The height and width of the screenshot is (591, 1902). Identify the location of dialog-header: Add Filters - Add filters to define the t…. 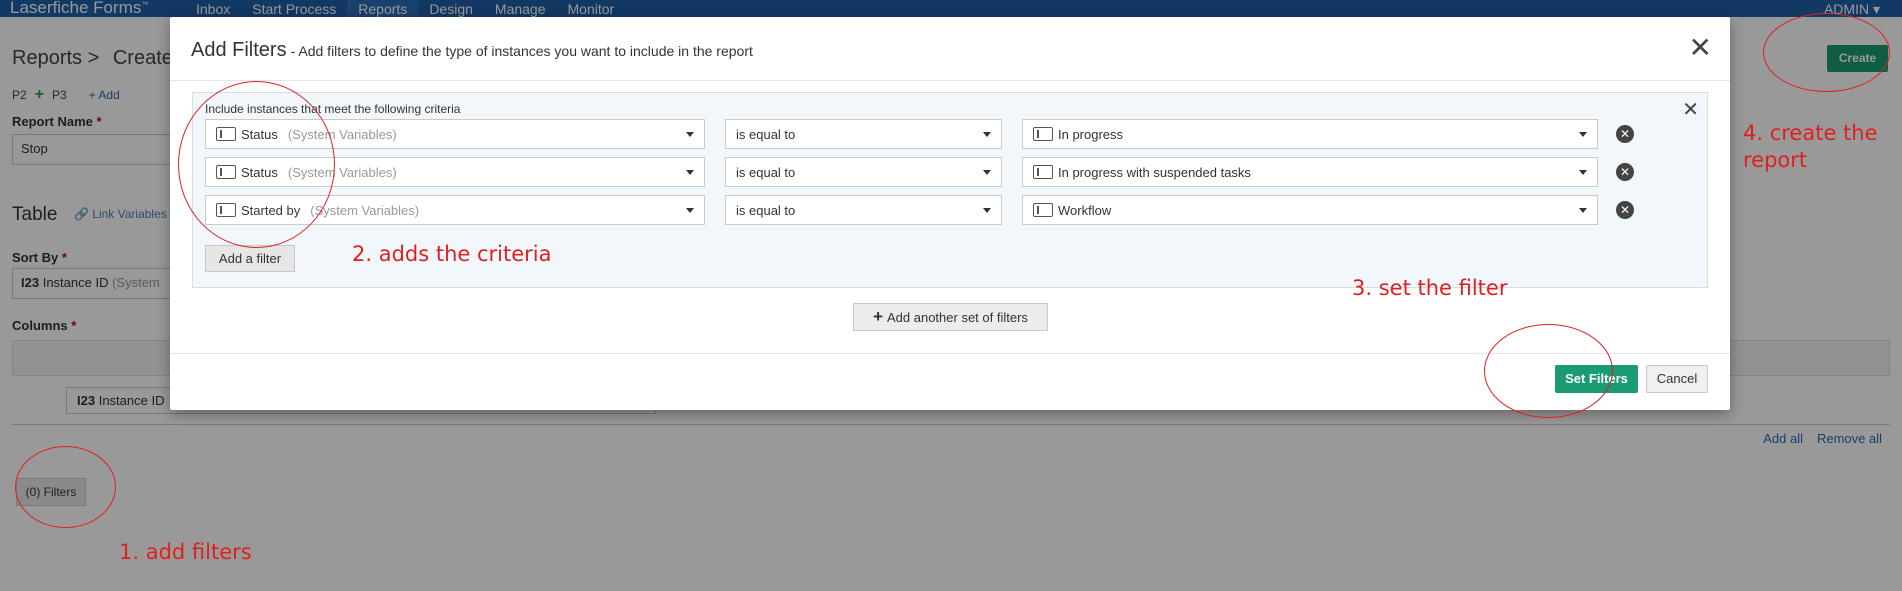
(950, 49).